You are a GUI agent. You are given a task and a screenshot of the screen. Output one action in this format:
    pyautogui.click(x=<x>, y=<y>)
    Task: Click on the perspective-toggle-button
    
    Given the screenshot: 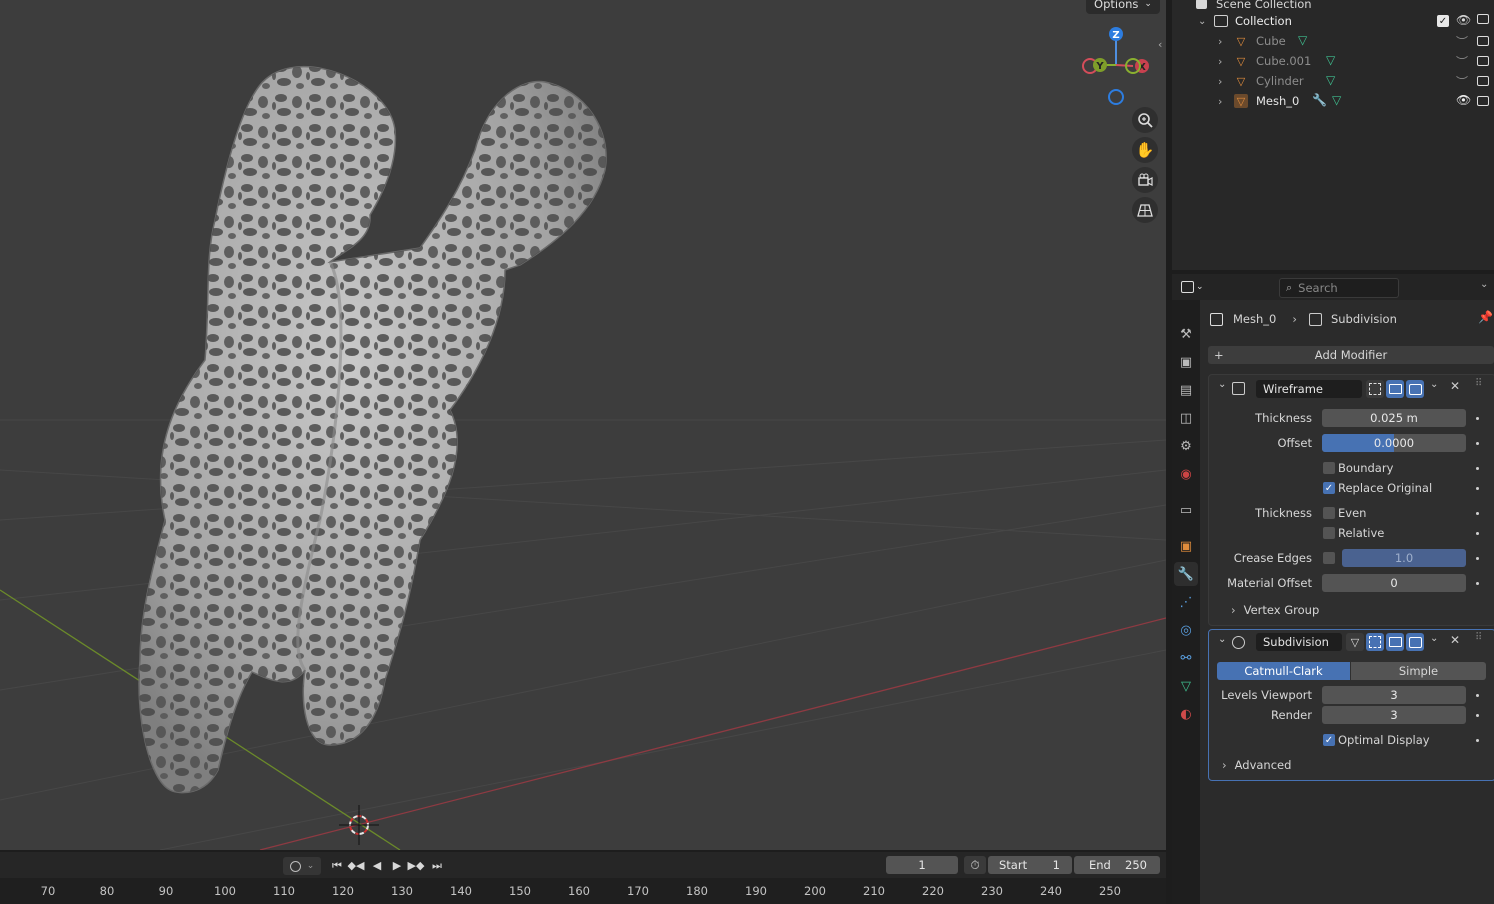 What is the action you would take?
    pyautogui.click(x=1145, y=210)
    